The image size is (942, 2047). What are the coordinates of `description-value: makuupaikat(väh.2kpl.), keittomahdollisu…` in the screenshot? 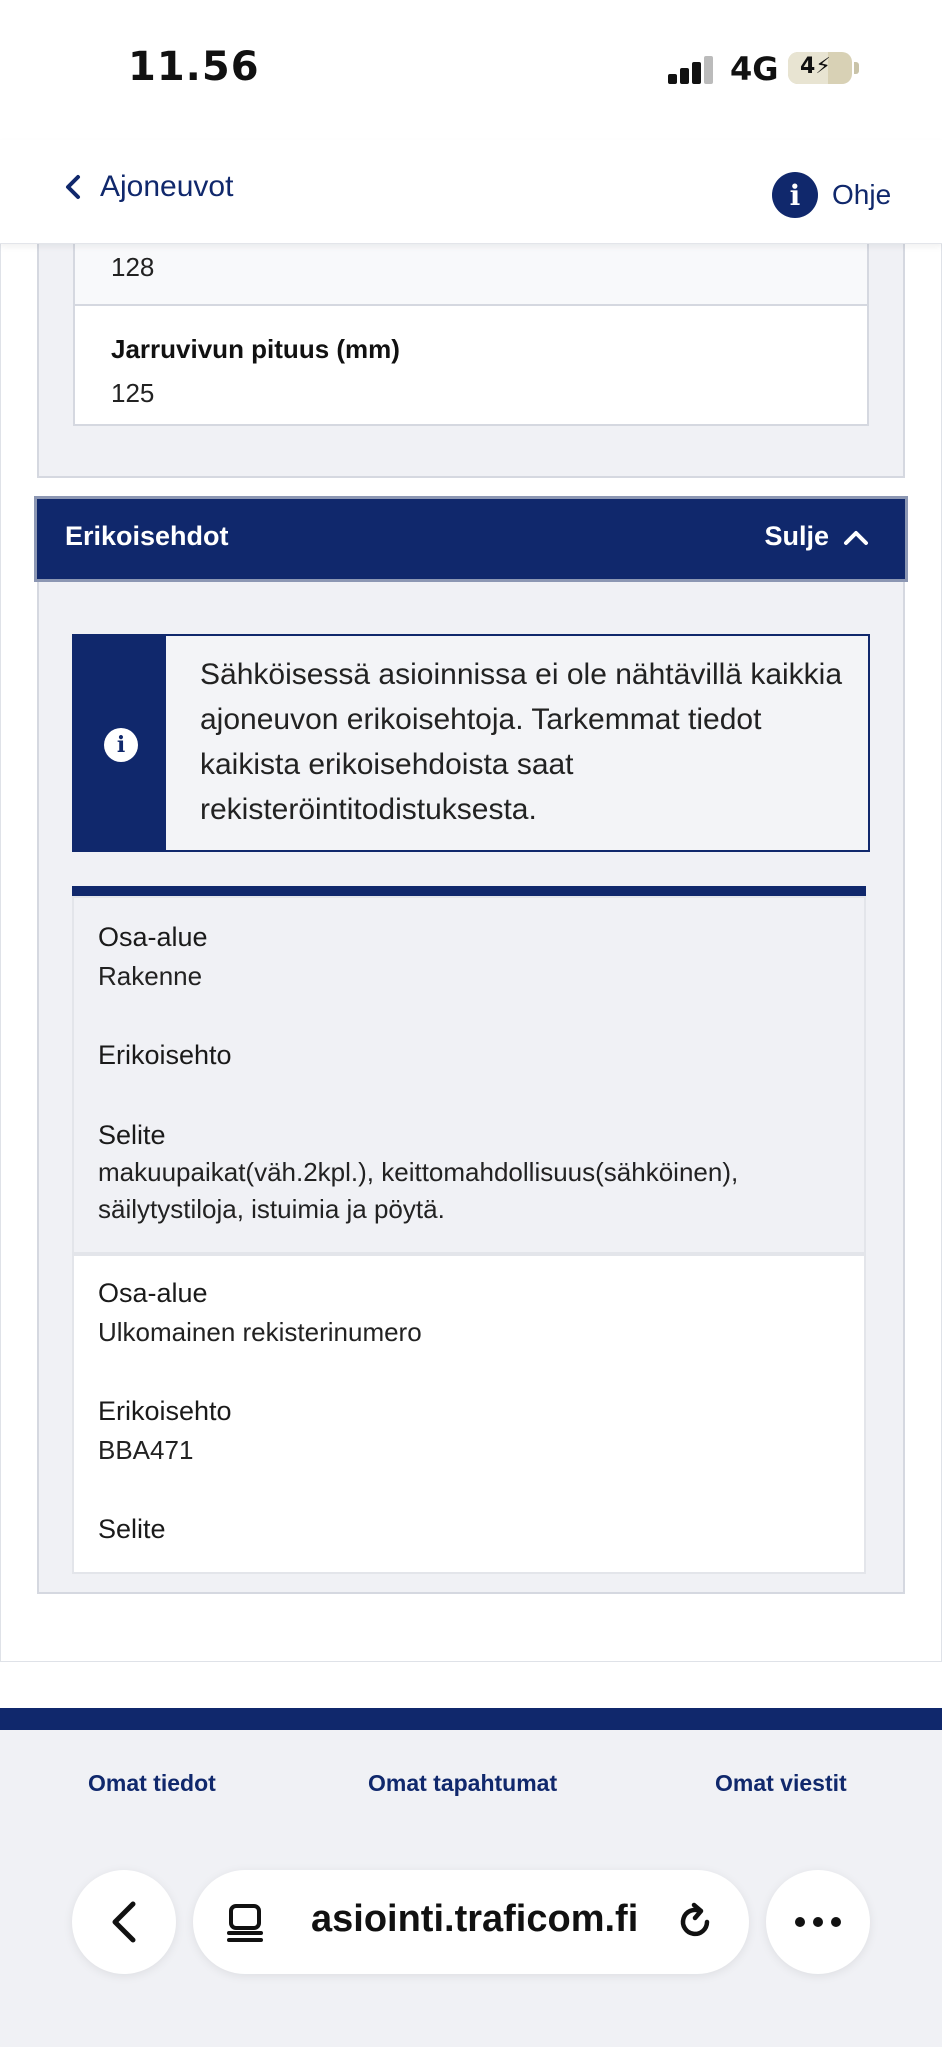 It's located at (418, 1190).